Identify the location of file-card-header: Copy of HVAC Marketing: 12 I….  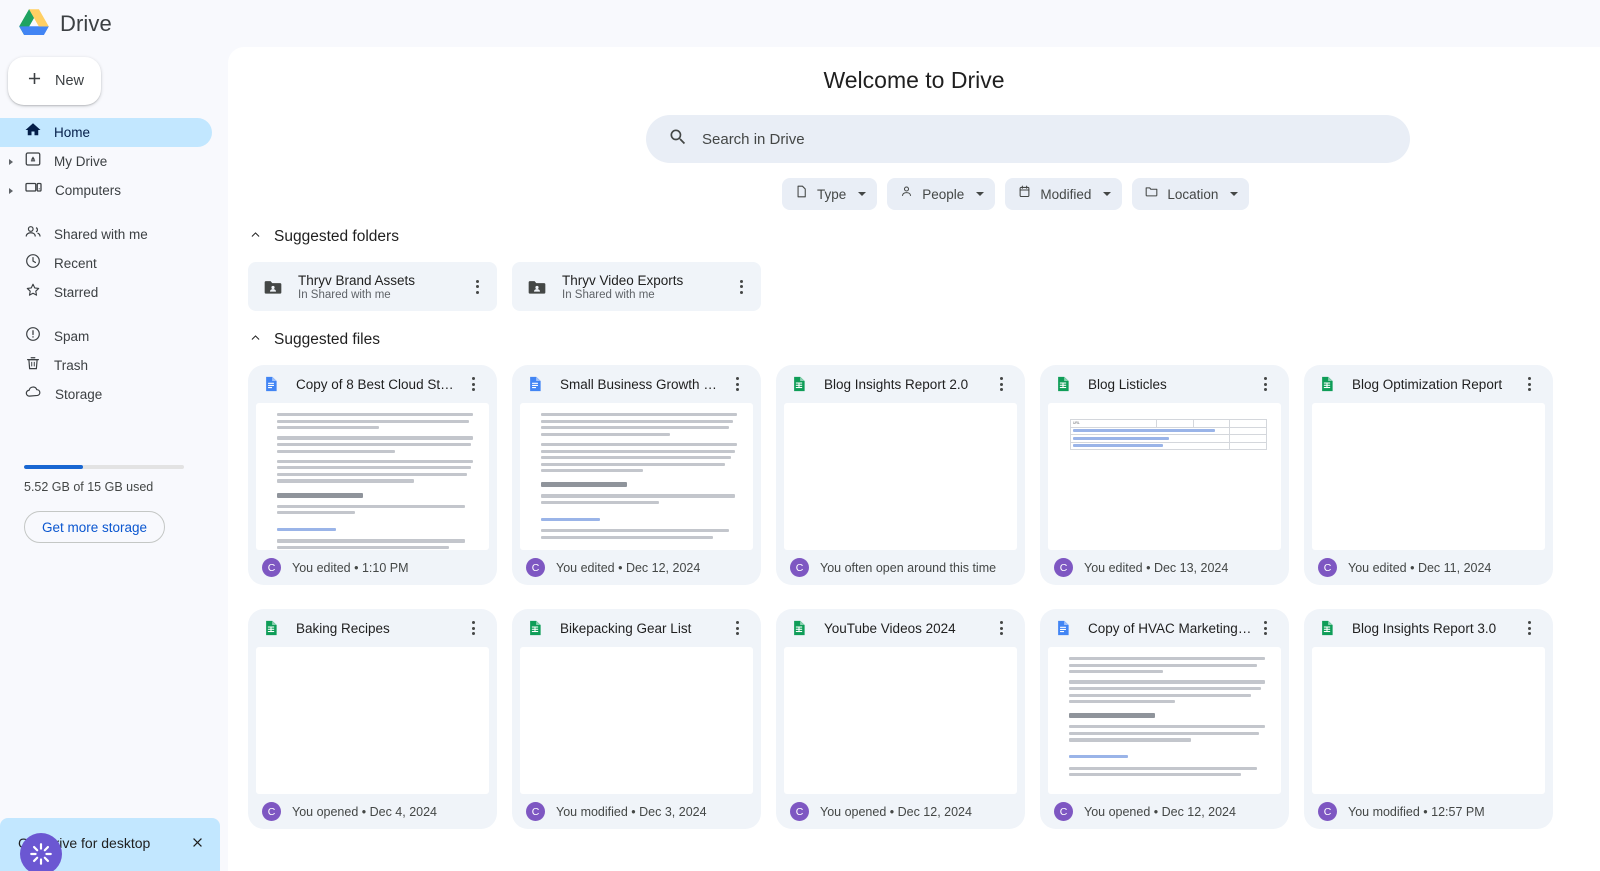
(1164, 628).